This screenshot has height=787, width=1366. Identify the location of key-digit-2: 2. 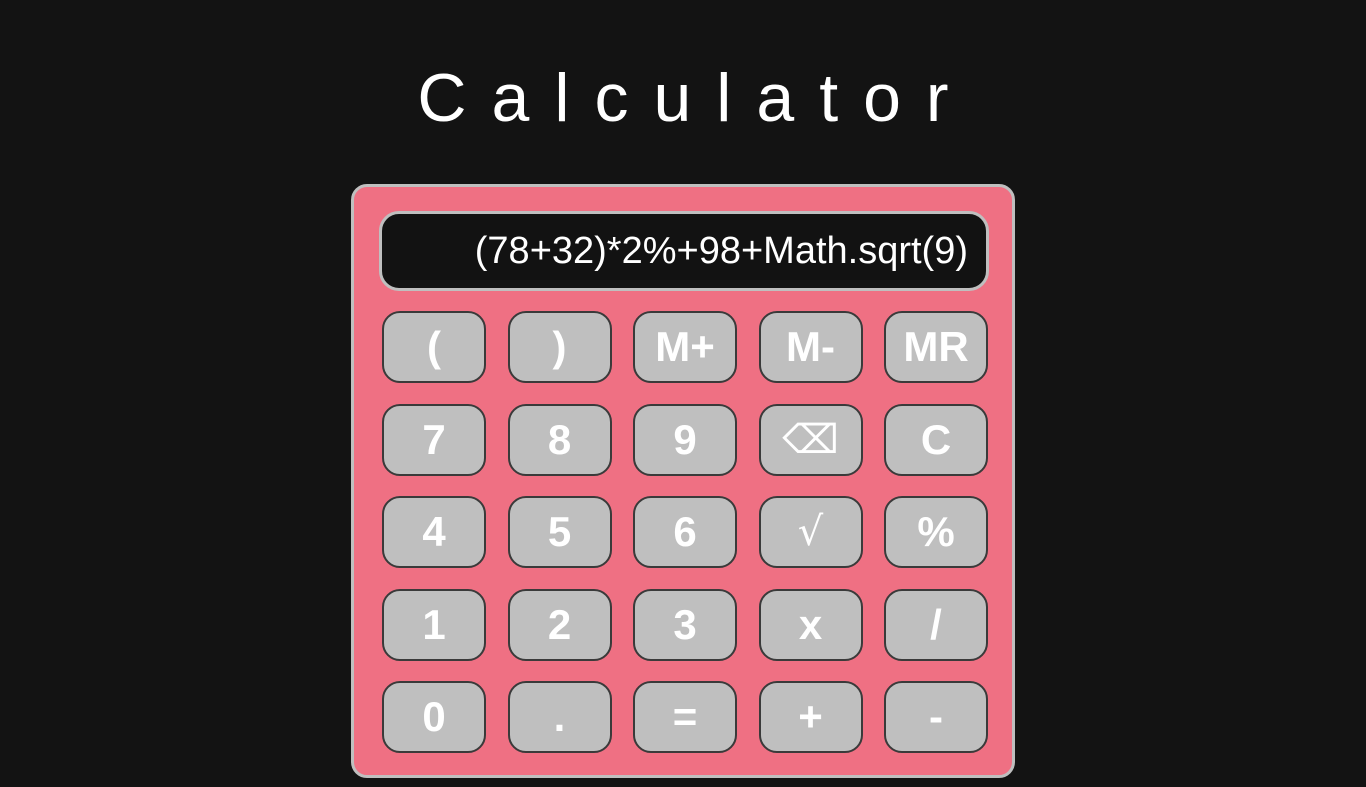
(559, 624).